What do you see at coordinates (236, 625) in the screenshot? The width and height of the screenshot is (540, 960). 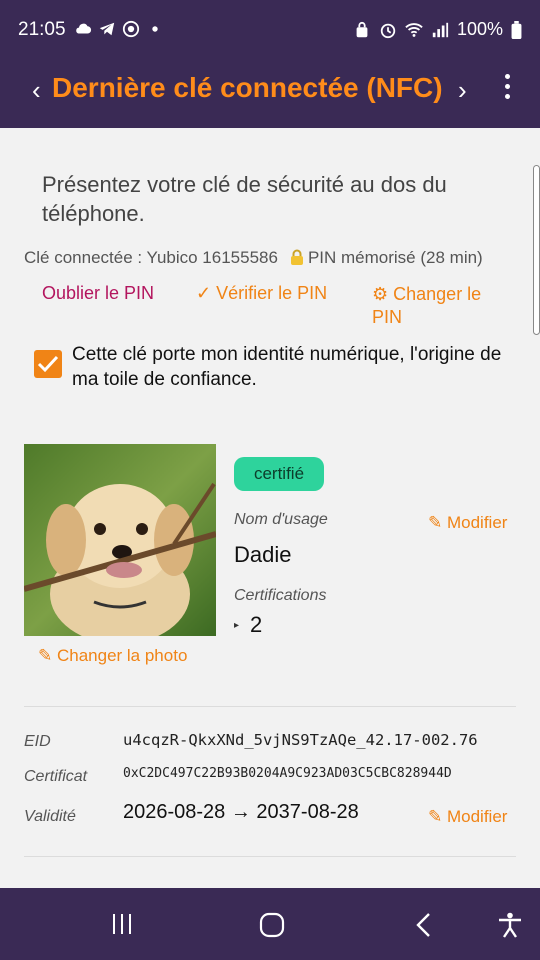 I see `expand-certifications-icon: ▸` at bounding box center [236, 625].